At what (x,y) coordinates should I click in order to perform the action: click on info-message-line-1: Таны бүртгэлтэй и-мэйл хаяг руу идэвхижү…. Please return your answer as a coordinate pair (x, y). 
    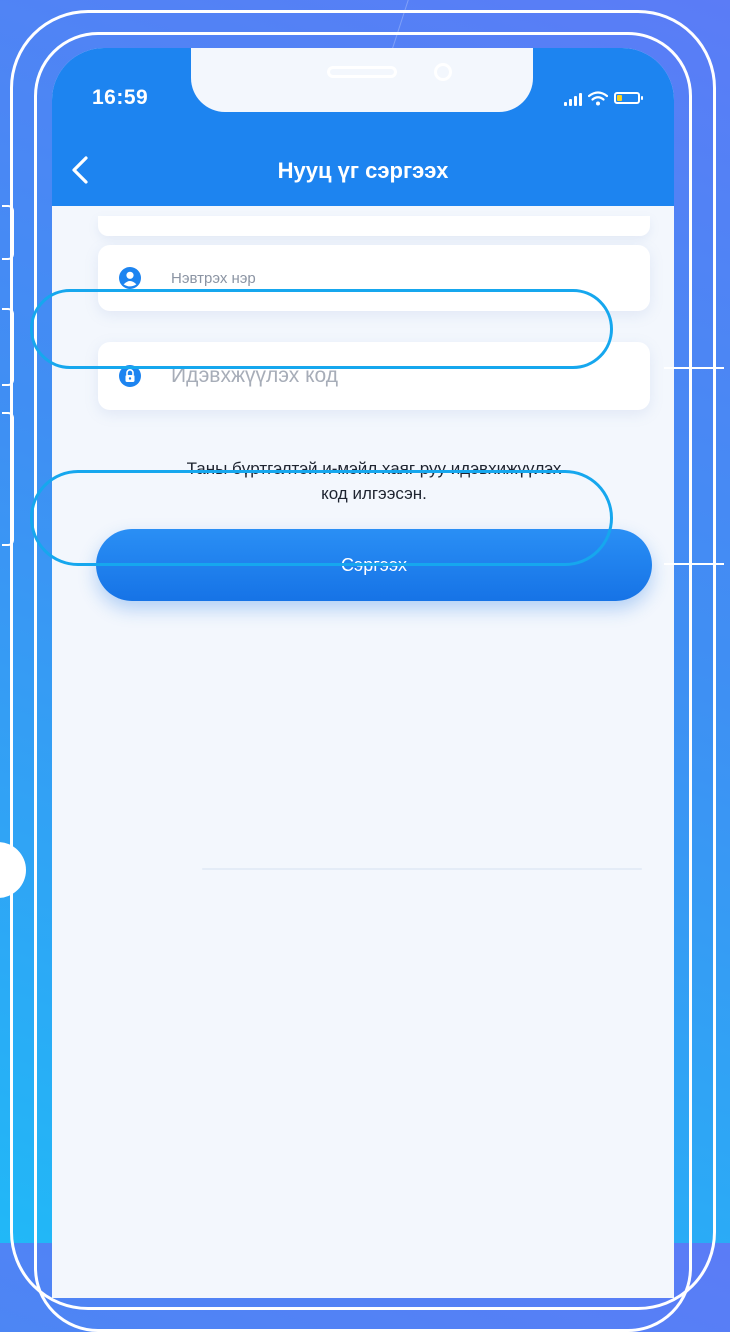
    Looking at the image, I should click on (374, 468).